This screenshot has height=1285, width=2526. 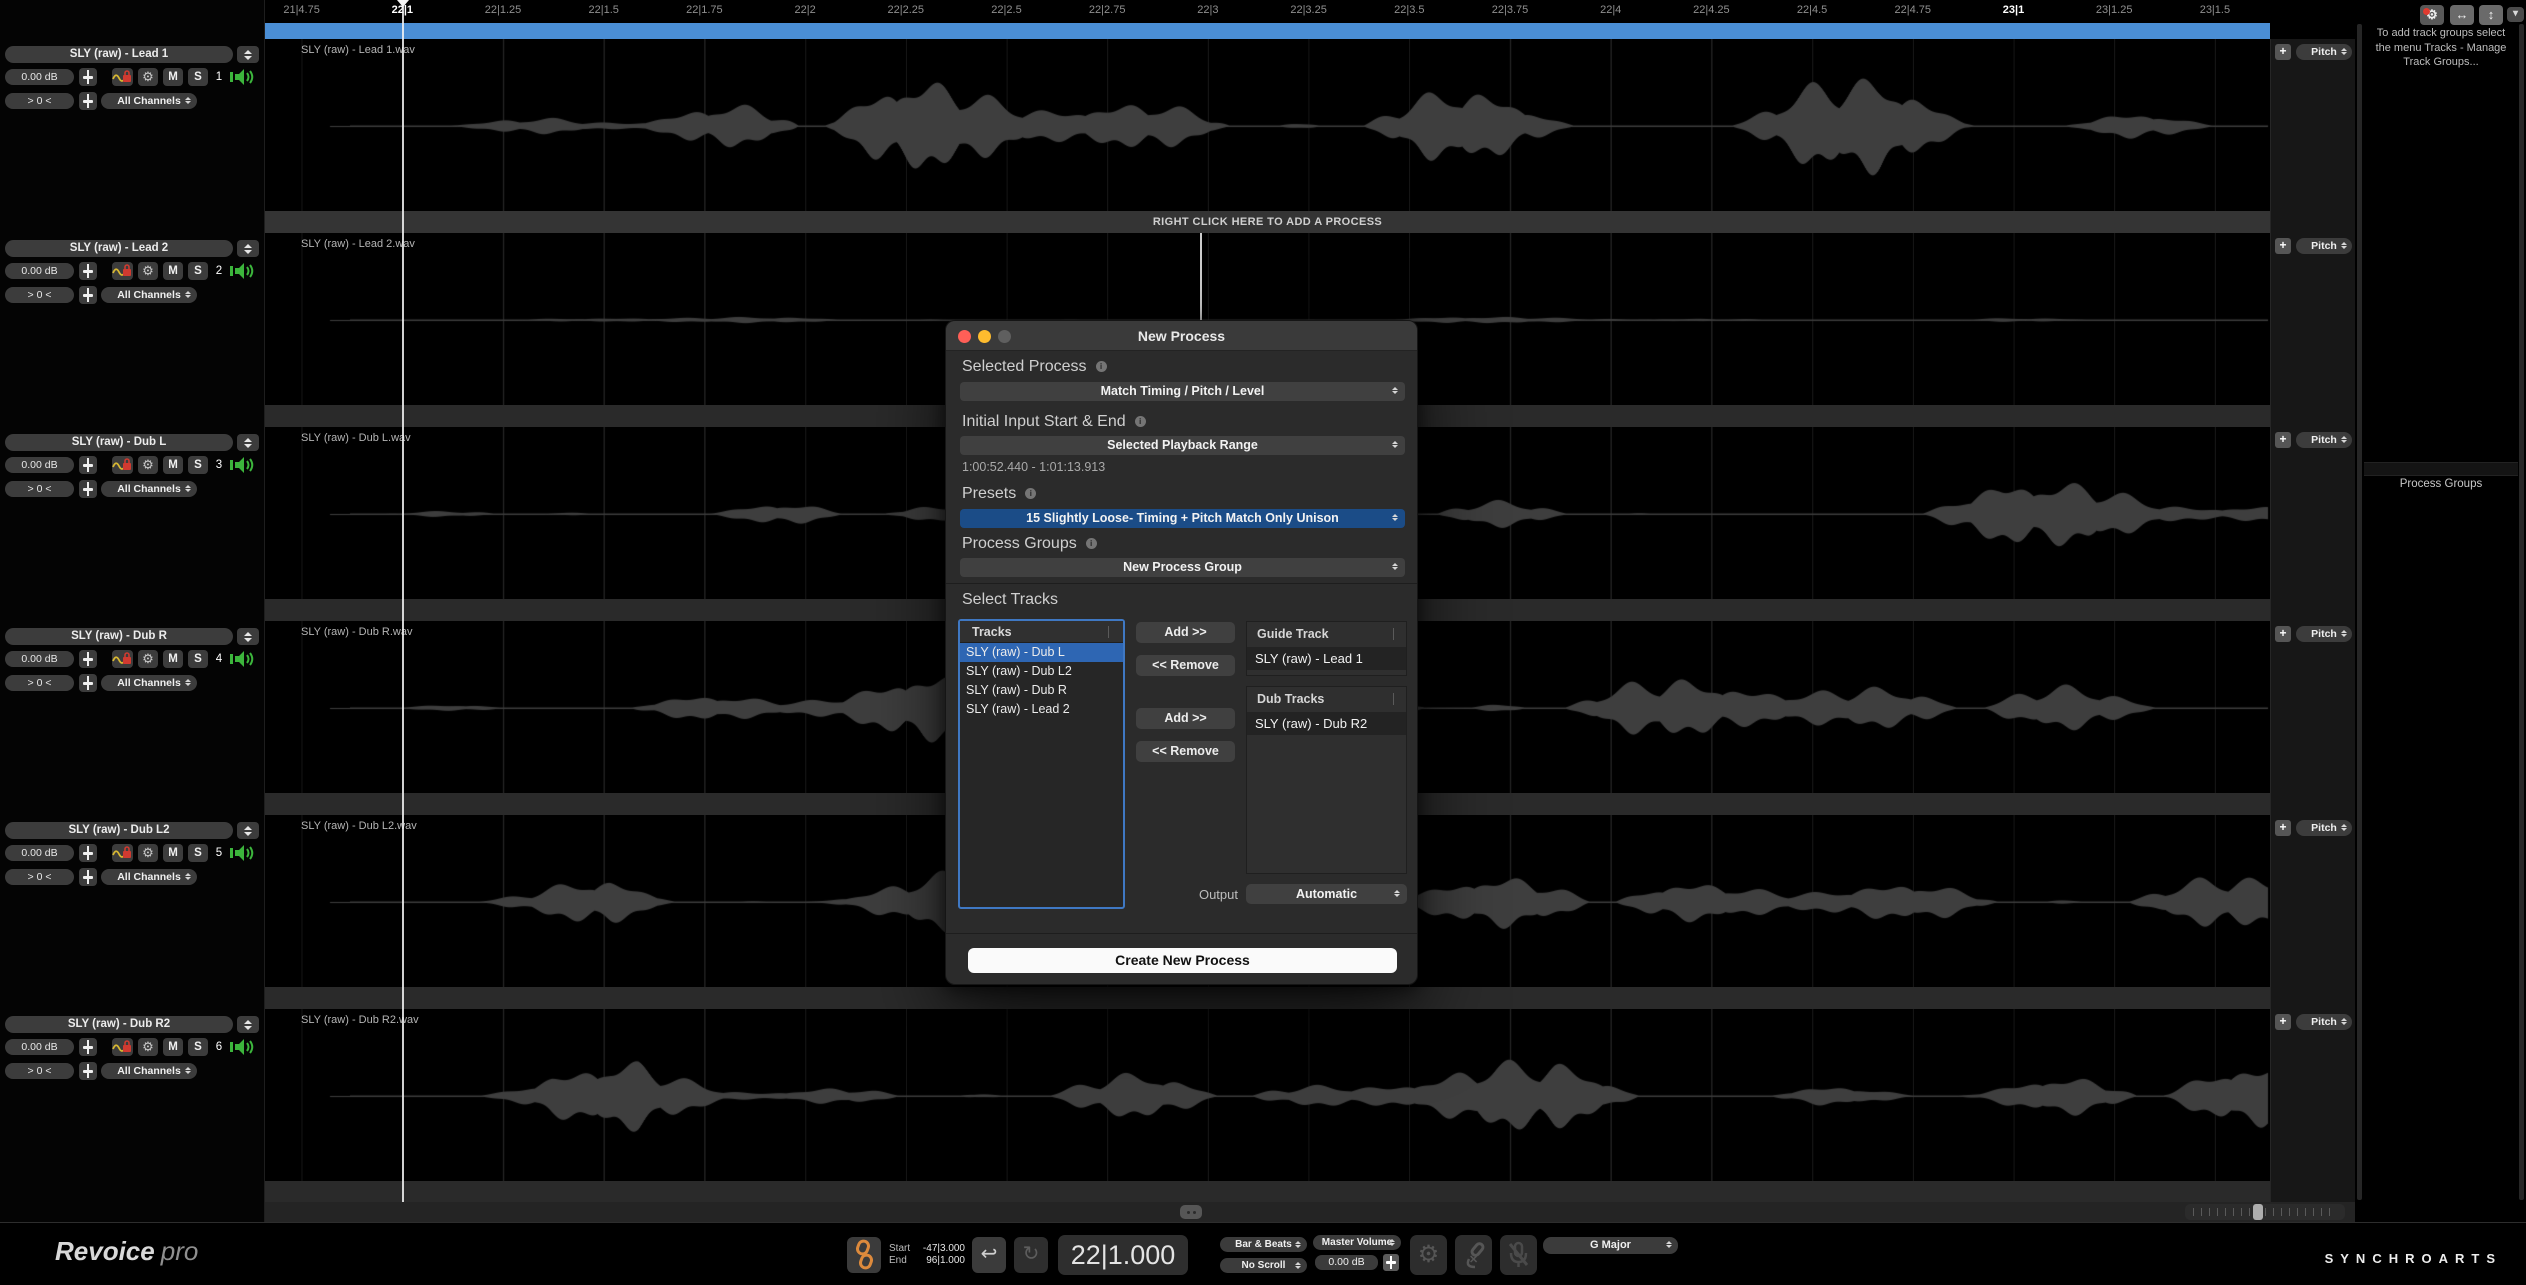 I want to click on master-volume-value: 0.00 dB, so click(x=1346, y=1262).